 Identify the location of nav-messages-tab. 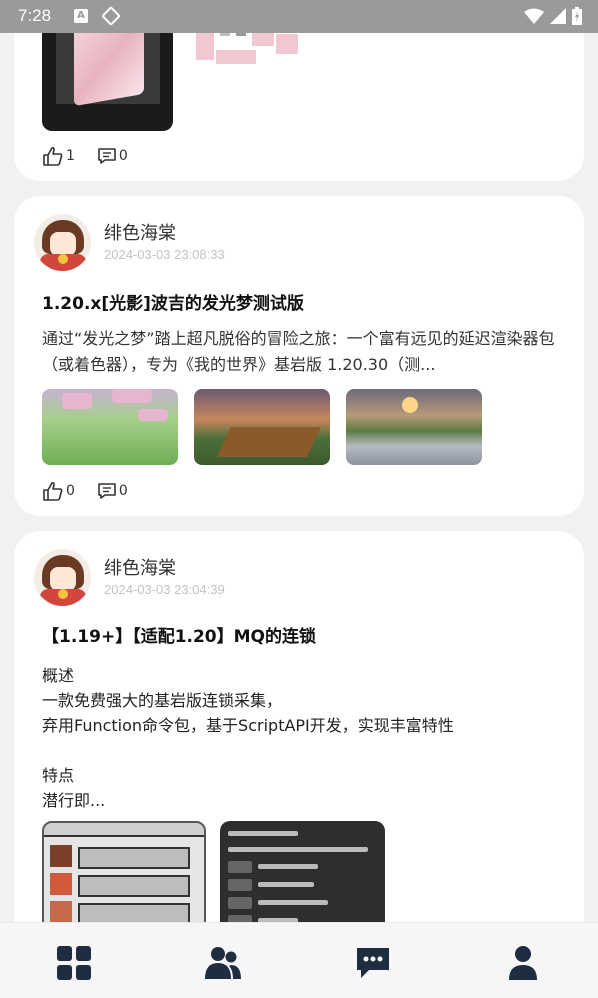
(373, 963).